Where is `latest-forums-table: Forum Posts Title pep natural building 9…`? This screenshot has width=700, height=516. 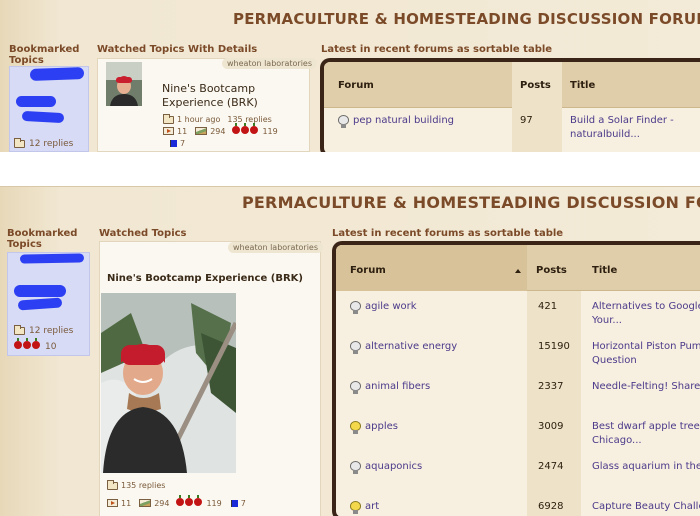 latest-forums-table: Forum Posts Title pep natural building 9… is located at coordinates (510, 105).